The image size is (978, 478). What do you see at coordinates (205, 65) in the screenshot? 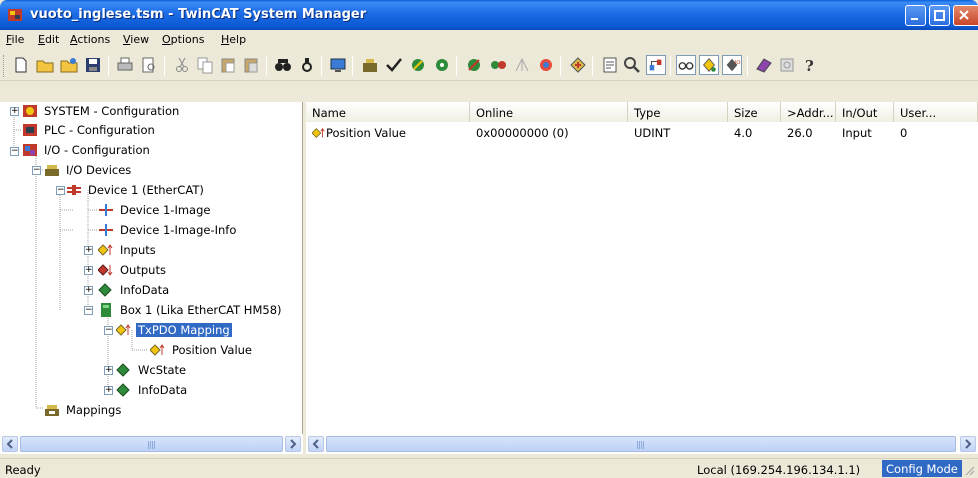
I see `copy-icon` at bounding box center [205, 65].